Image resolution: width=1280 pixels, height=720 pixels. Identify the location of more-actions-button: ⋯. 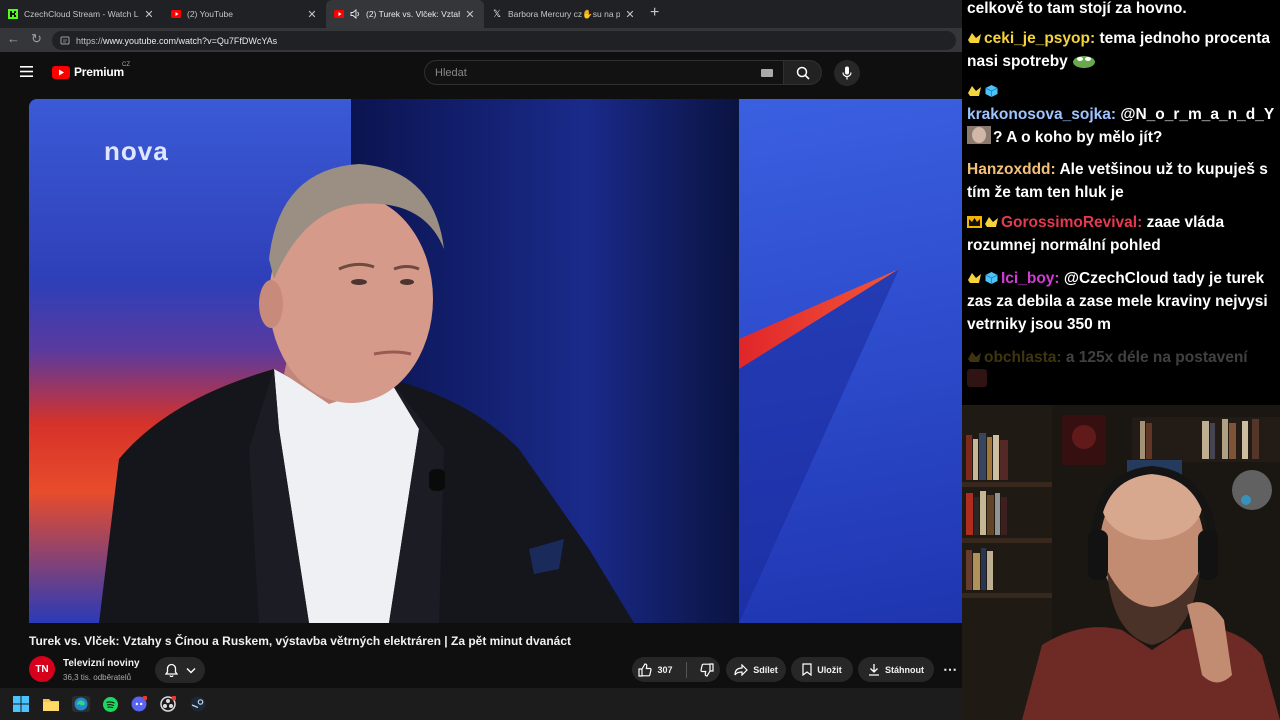
(950, 669).